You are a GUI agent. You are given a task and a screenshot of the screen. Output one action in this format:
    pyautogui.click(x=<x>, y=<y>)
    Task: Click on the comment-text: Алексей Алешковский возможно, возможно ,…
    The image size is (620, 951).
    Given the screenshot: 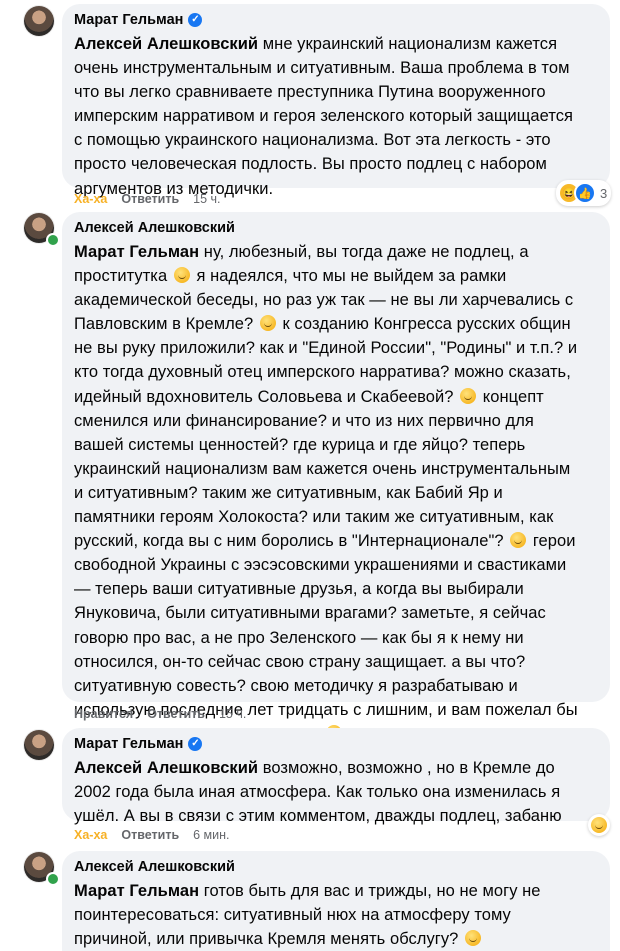 What is the action you would take?
    pyautogui.click(x=339, y=792)
    